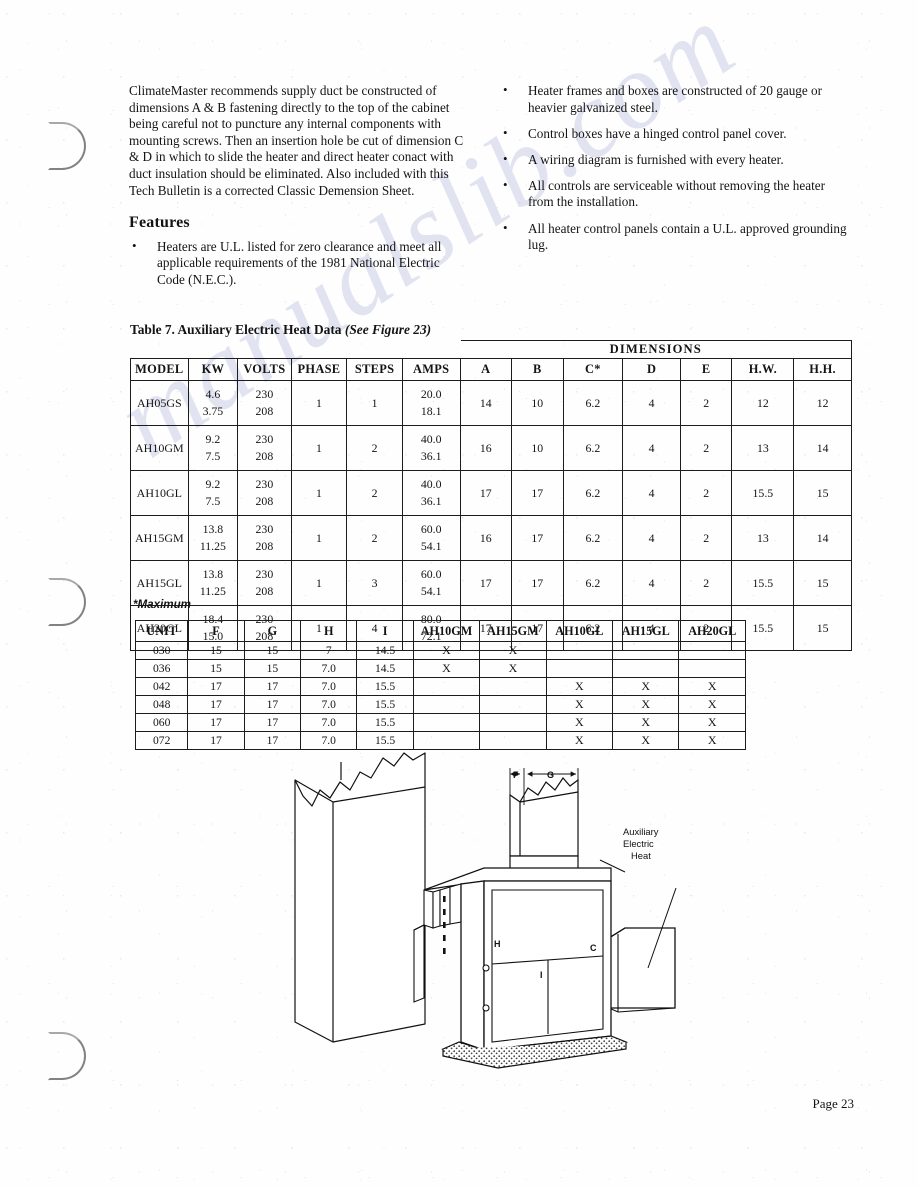 The width and height of the screenshot is (918, 1188). Describe the element at coordinates (763, 448) in the screenshot. I see `table7-cell-hw: 13` at that location.